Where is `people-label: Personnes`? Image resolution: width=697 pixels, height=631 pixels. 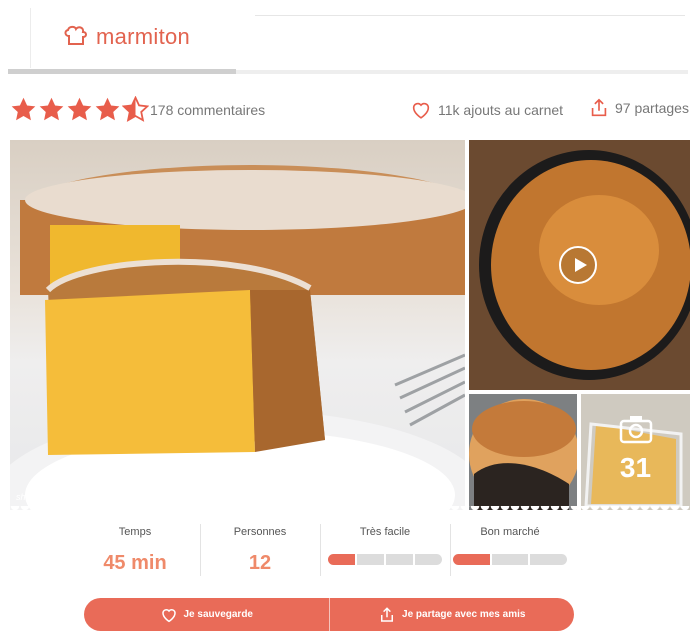 people-label: Personnes is located at coordinates (260, 532).